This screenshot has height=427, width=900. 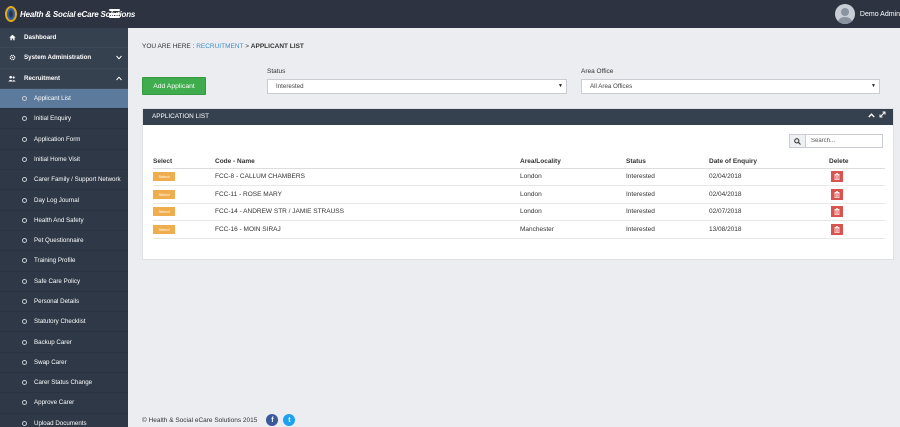 I want to click on sidebar-item-label: Upload Documents, so click(x=60, y=423).